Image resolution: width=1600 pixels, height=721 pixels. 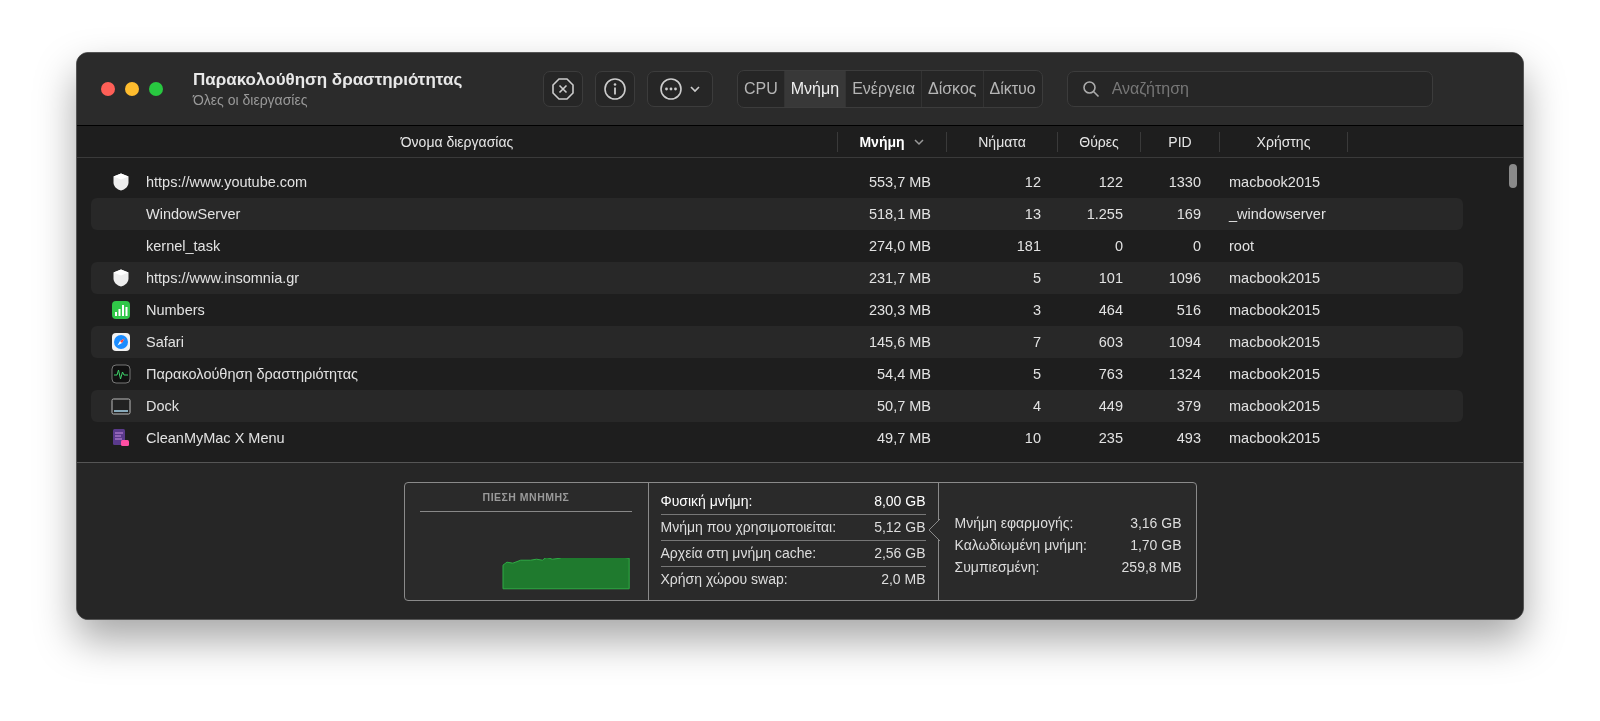 I want to click on threads-cell-text: 181, so click(x=1028, y=246).